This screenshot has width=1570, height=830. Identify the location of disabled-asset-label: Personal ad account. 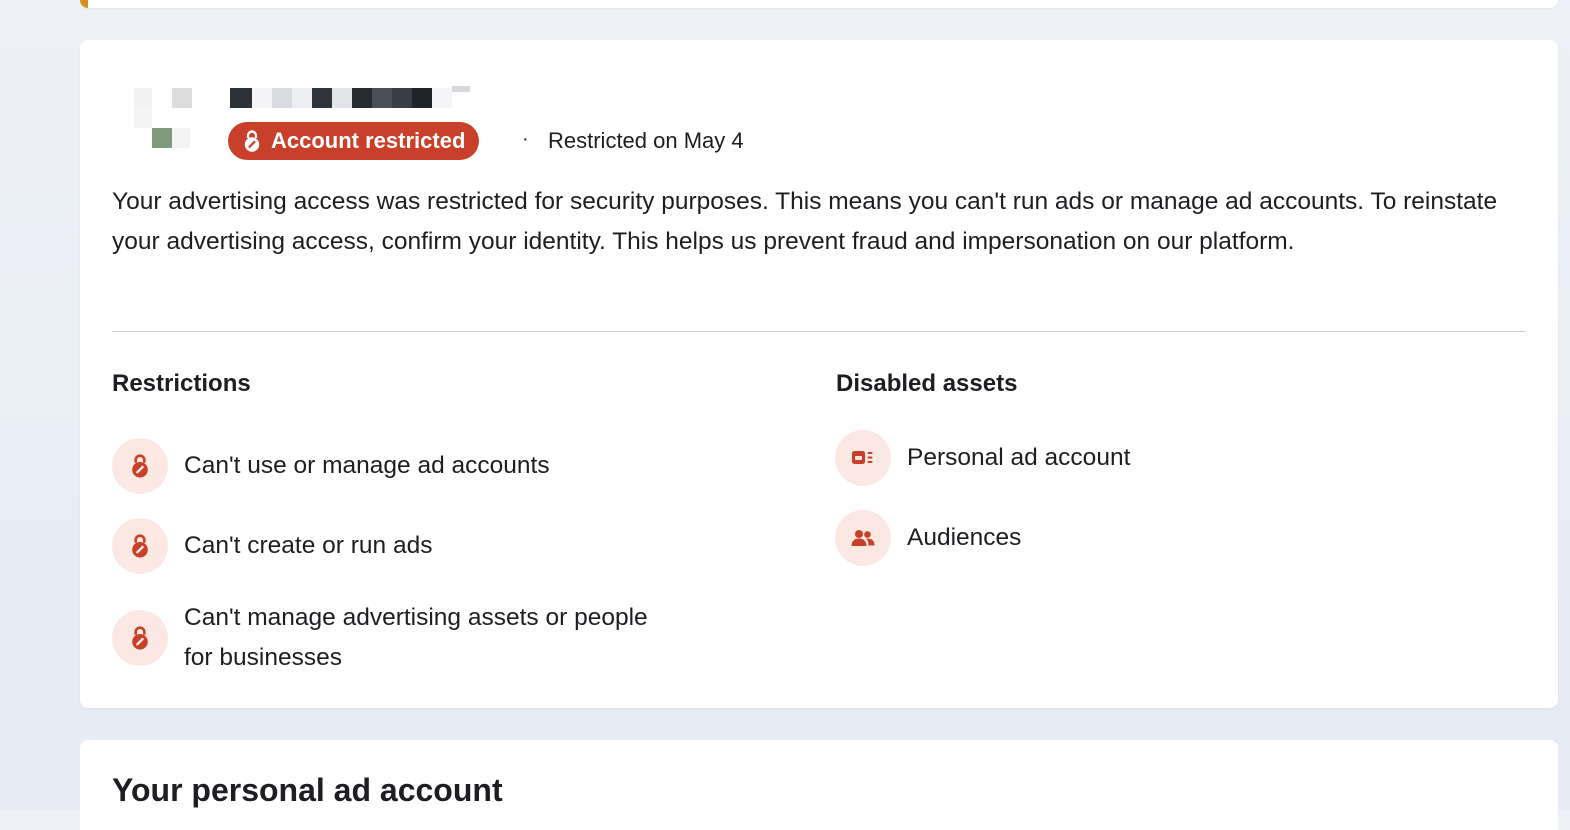
(1019, 457).